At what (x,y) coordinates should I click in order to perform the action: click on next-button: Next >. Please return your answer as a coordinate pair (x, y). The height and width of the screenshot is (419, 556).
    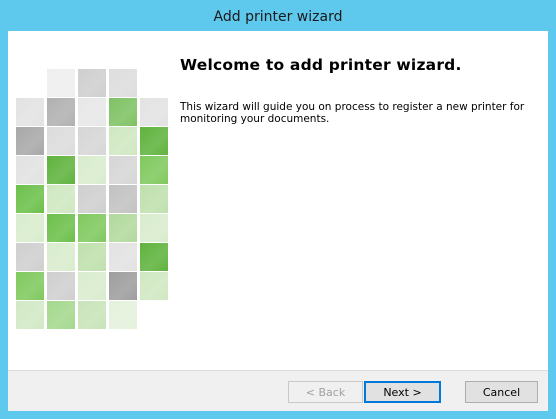
    Looking at the image, I should click on (402, 392).